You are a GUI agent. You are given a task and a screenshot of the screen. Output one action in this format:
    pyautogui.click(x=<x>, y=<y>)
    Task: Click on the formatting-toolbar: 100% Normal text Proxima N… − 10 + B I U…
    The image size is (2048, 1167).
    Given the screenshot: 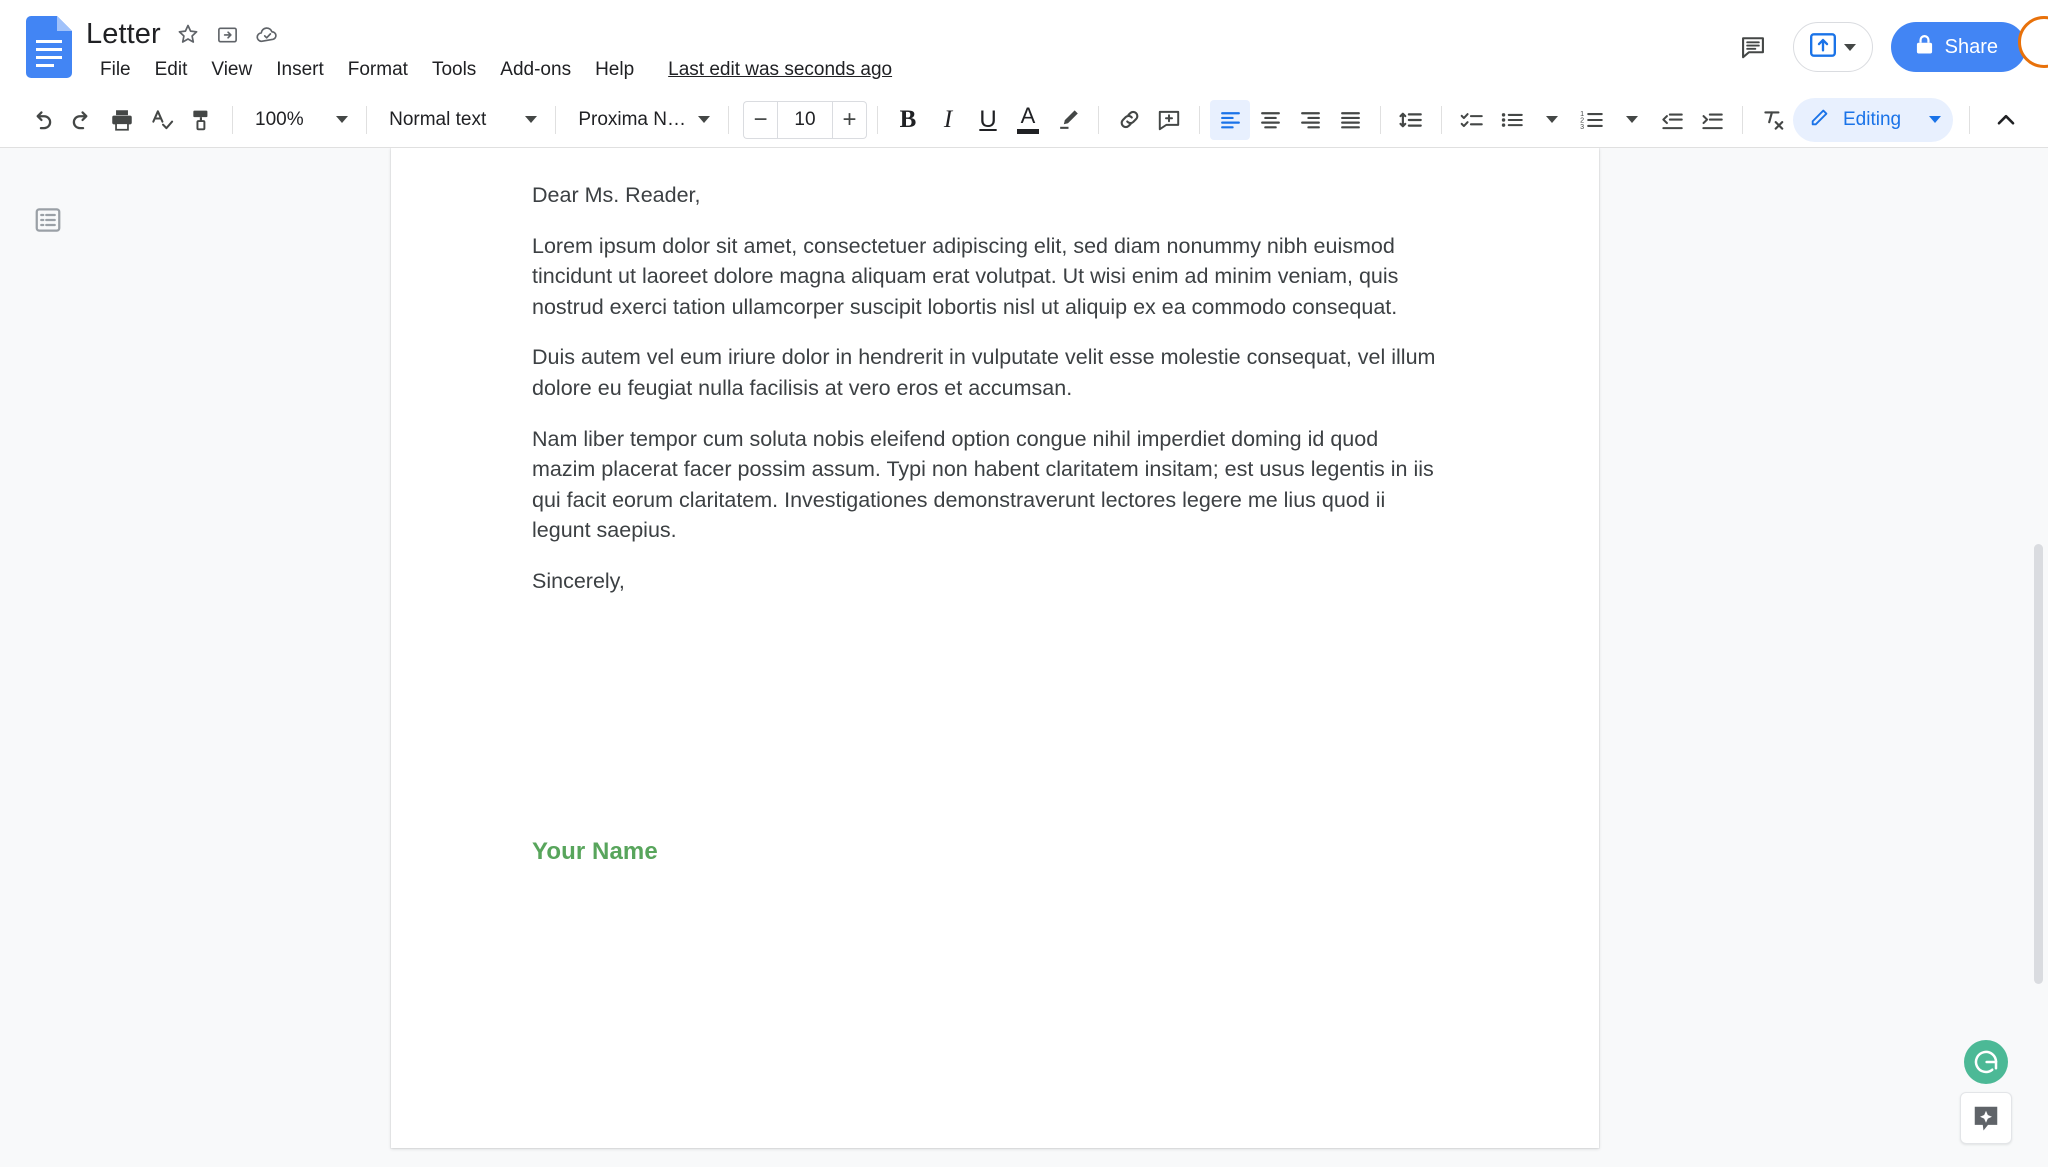 What is the action you would take?
    pyautogui.click(x=1024, y=120)
    